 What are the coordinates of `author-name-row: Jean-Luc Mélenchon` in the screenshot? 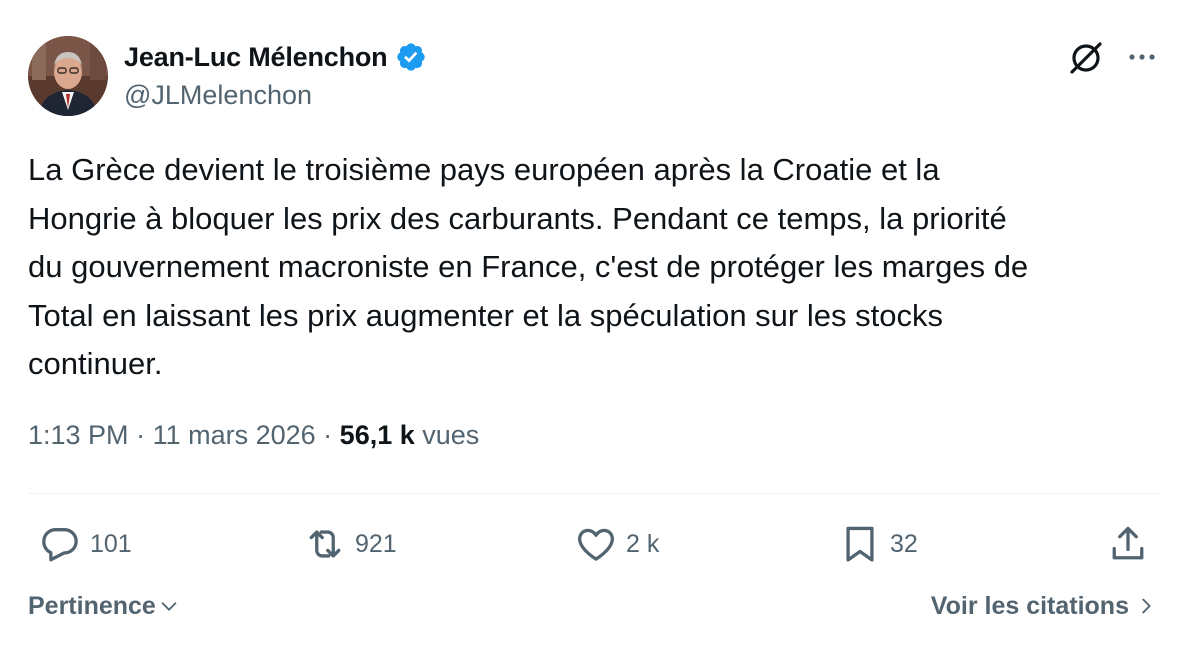 It's located at (275, 57).